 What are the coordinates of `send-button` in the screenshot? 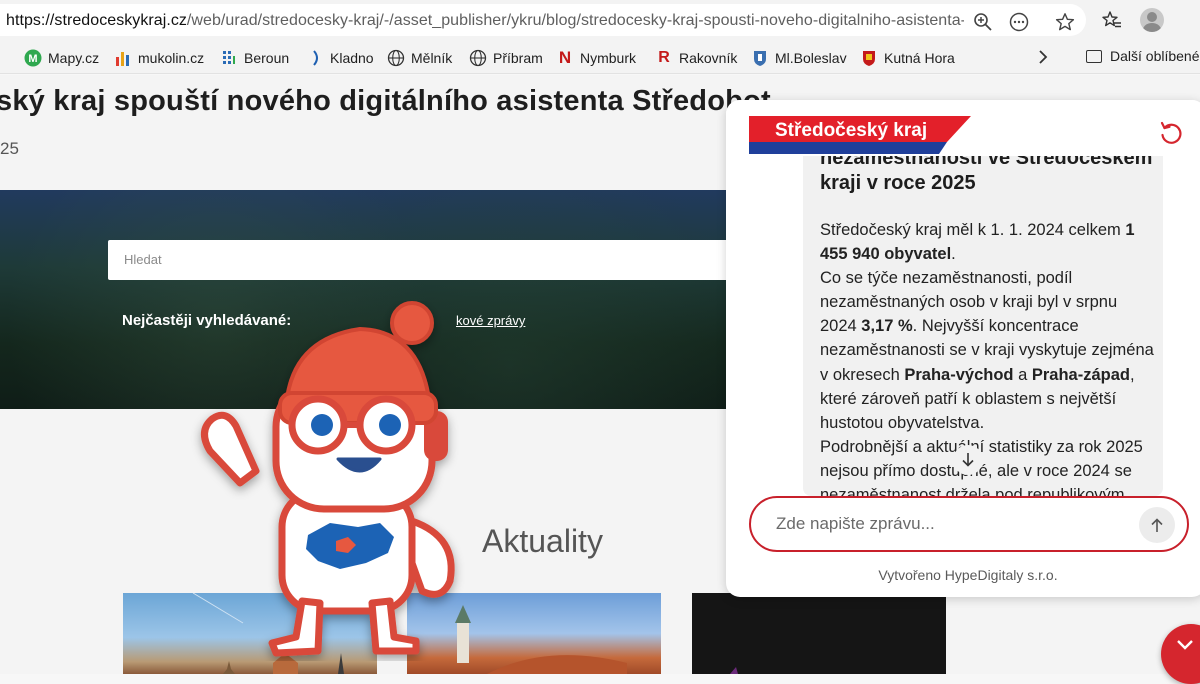 It's located at (1157, 525).